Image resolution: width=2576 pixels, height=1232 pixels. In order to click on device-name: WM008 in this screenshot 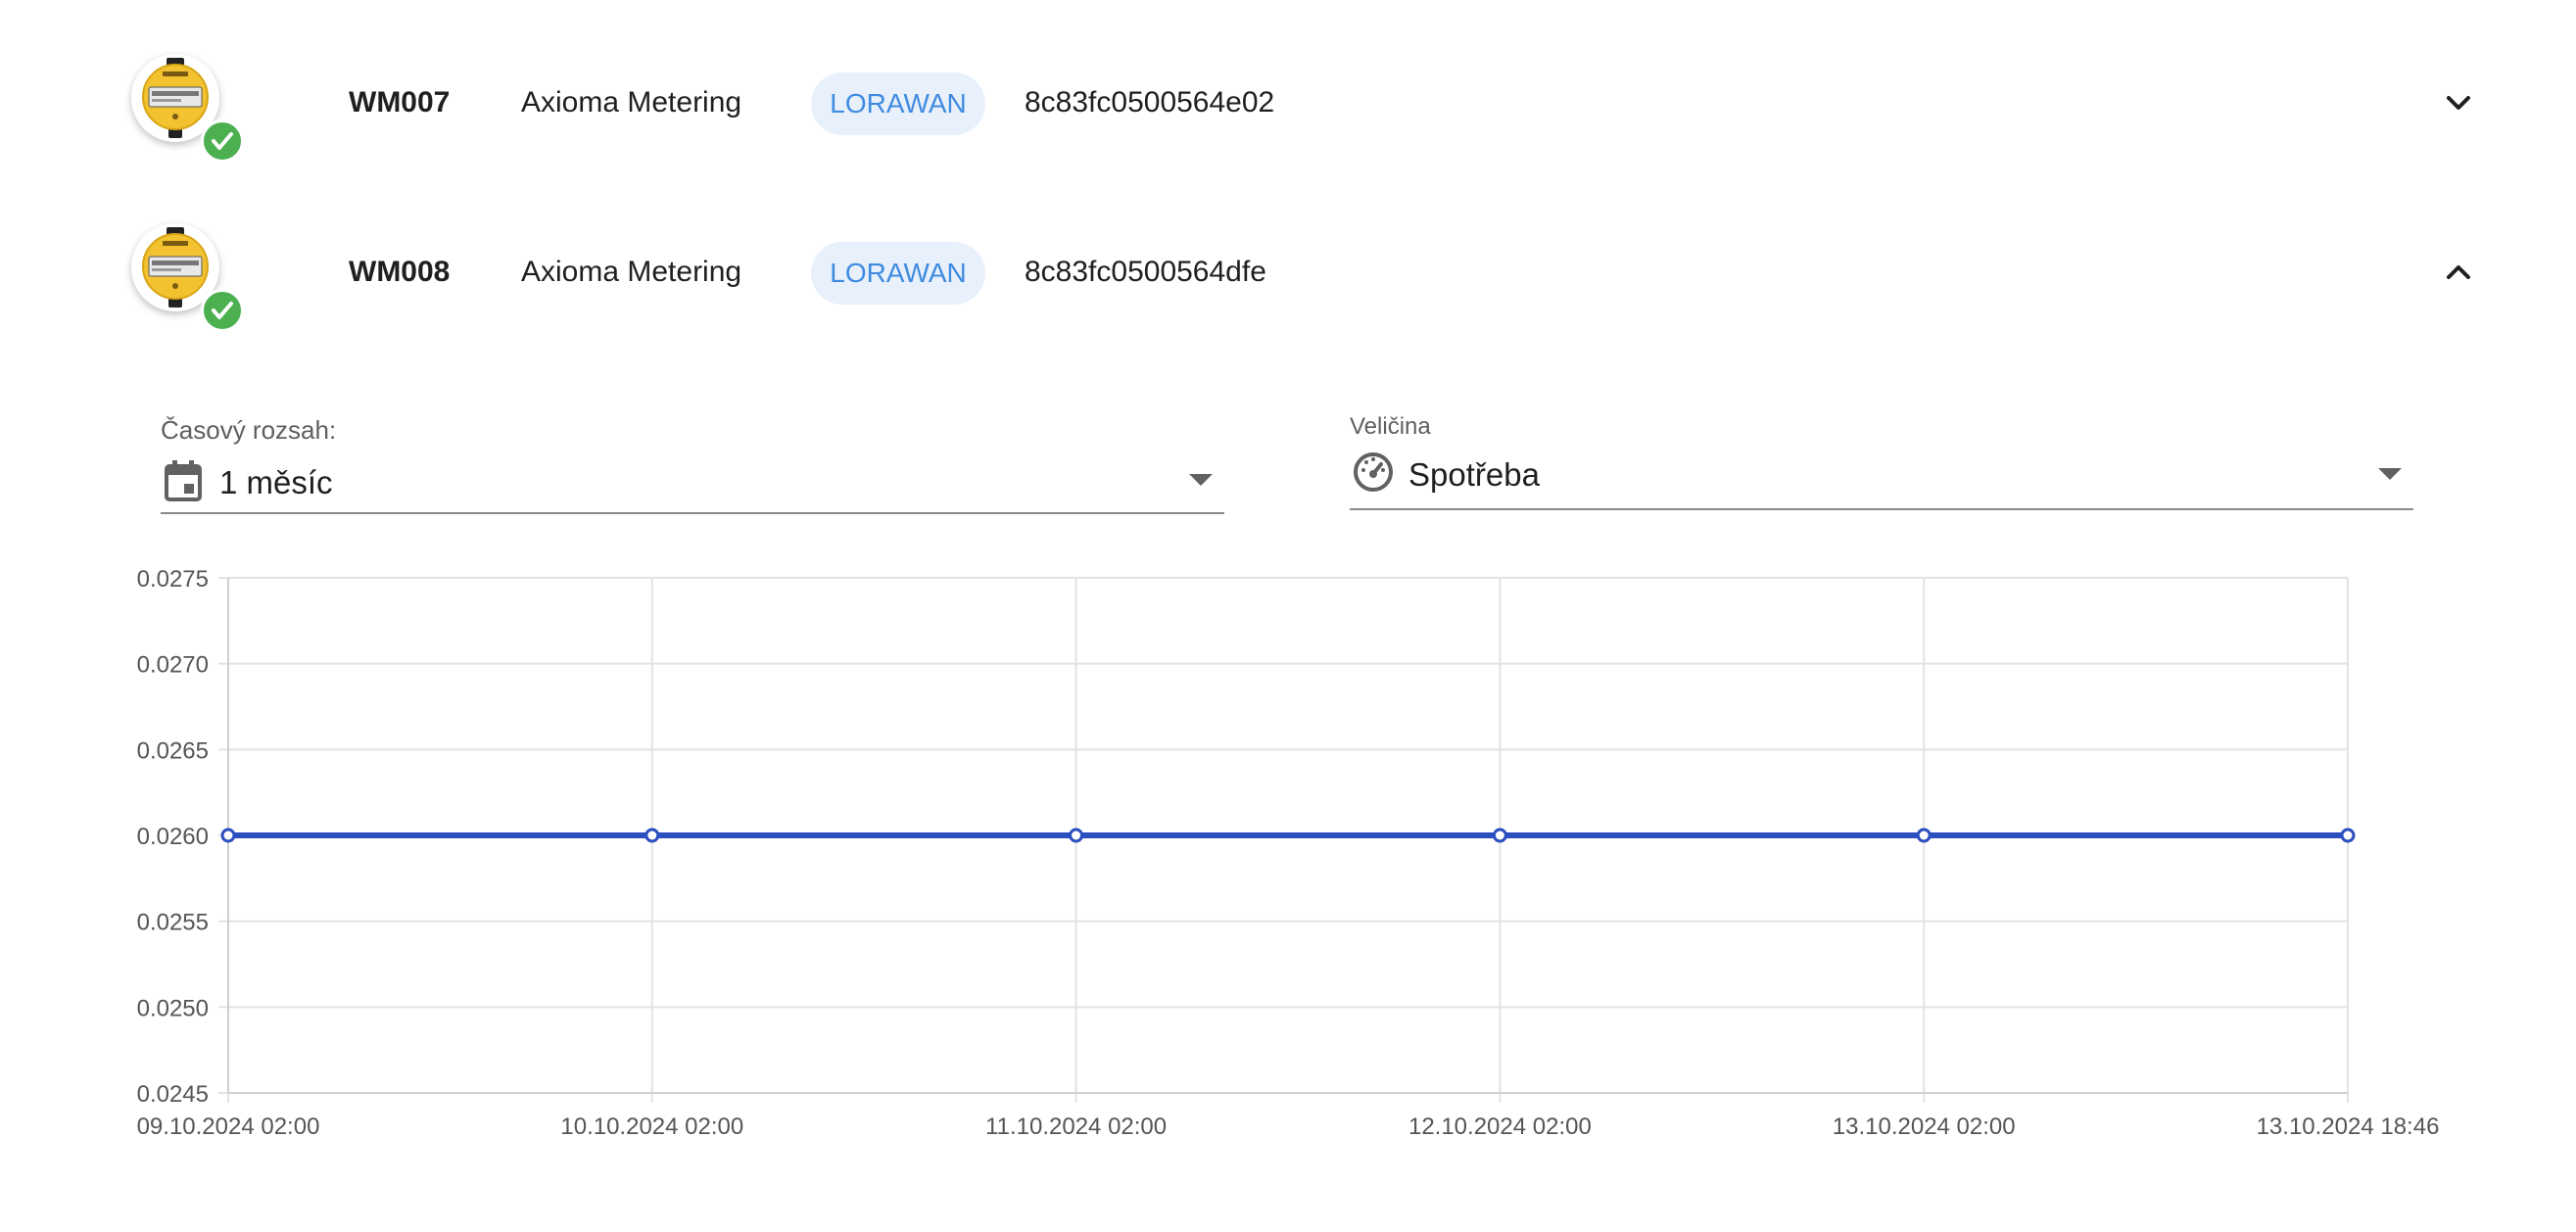, I will do `click(400, 272)`.